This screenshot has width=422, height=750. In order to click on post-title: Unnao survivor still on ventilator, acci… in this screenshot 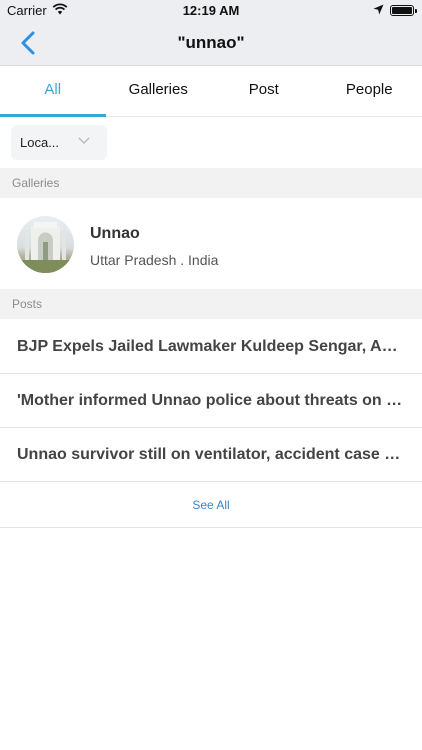, I will do `click(211, 454)`.